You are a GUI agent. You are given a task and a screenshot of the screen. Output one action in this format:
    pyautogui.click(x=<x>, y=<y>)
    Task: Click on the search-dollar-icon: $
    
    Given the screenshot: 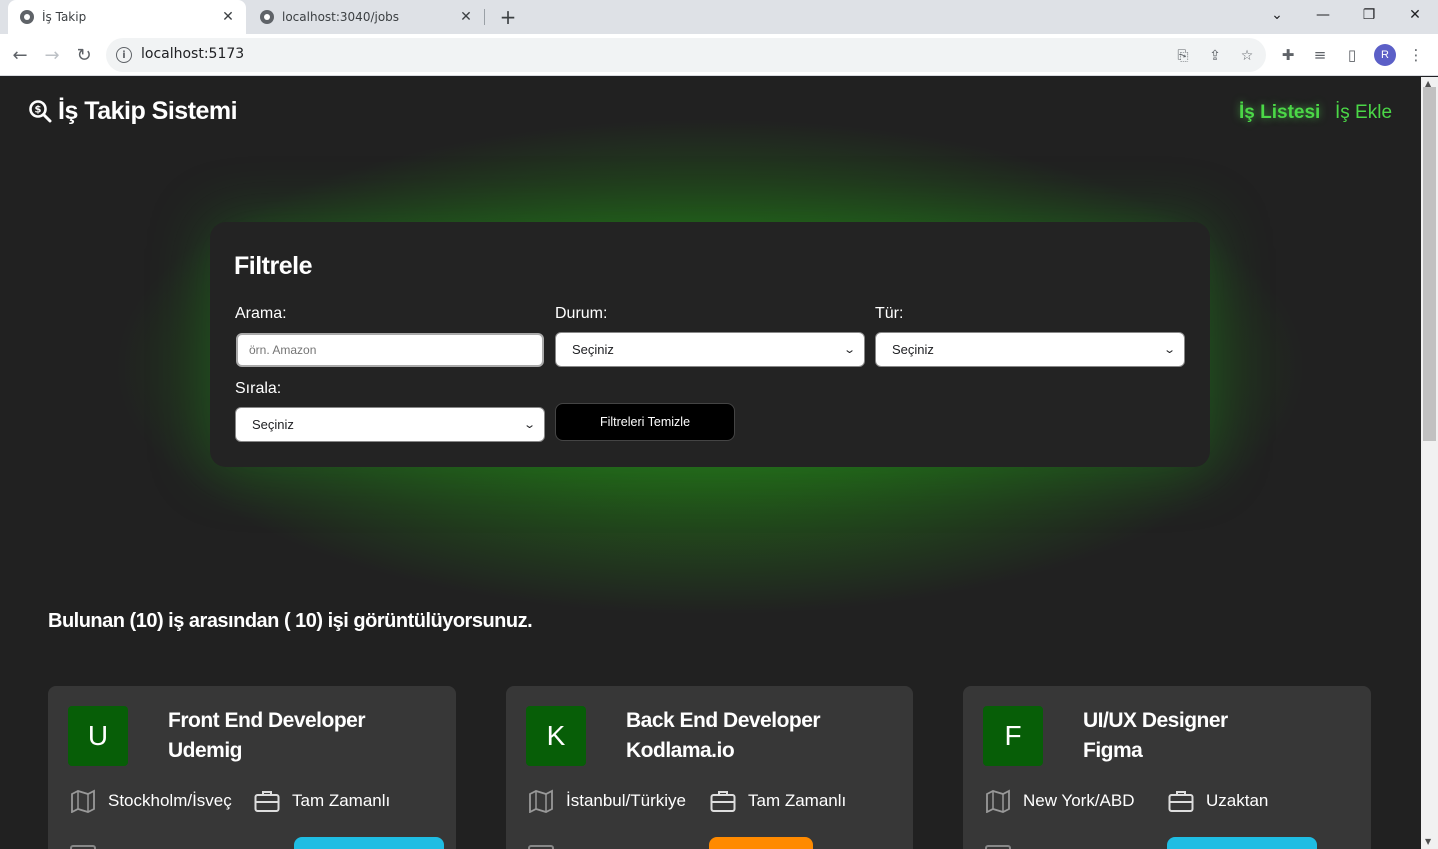 What is the action you would take?
    pyautogui.click(x=40, y=110)
    